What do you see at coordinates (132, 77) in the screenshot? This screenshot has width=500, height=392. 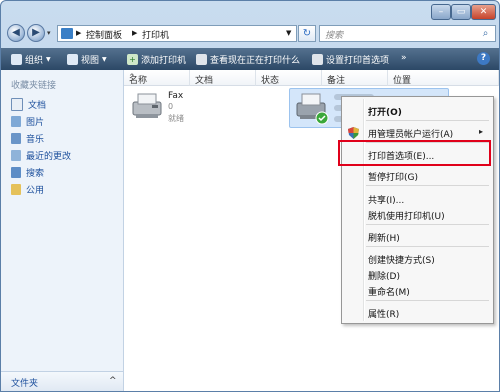 I see `sort-ascending-icon: ^` at bounding box center [132, 77].